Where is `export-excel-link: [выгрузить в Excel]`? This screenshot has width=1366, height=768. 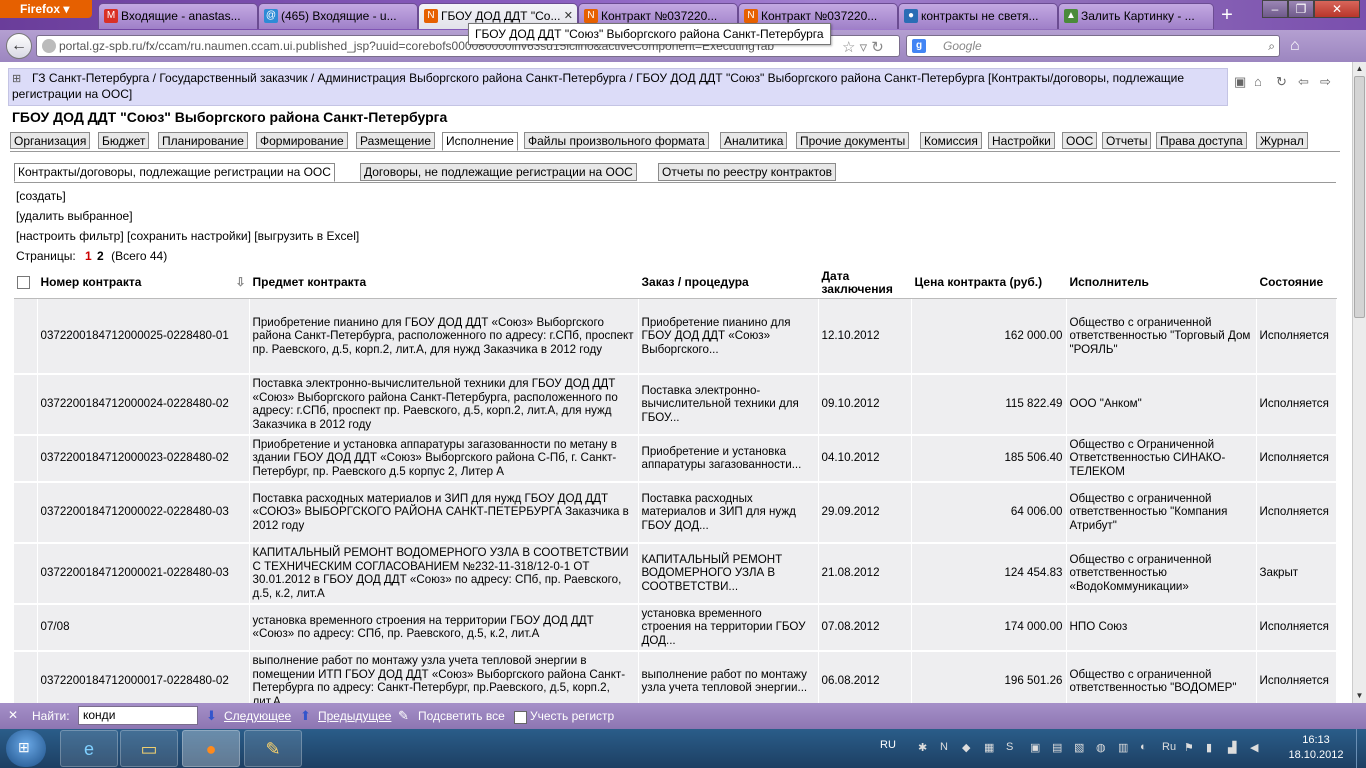
export-excel-link: [выгрузить в Excel] is located at coordinates (306, 236).